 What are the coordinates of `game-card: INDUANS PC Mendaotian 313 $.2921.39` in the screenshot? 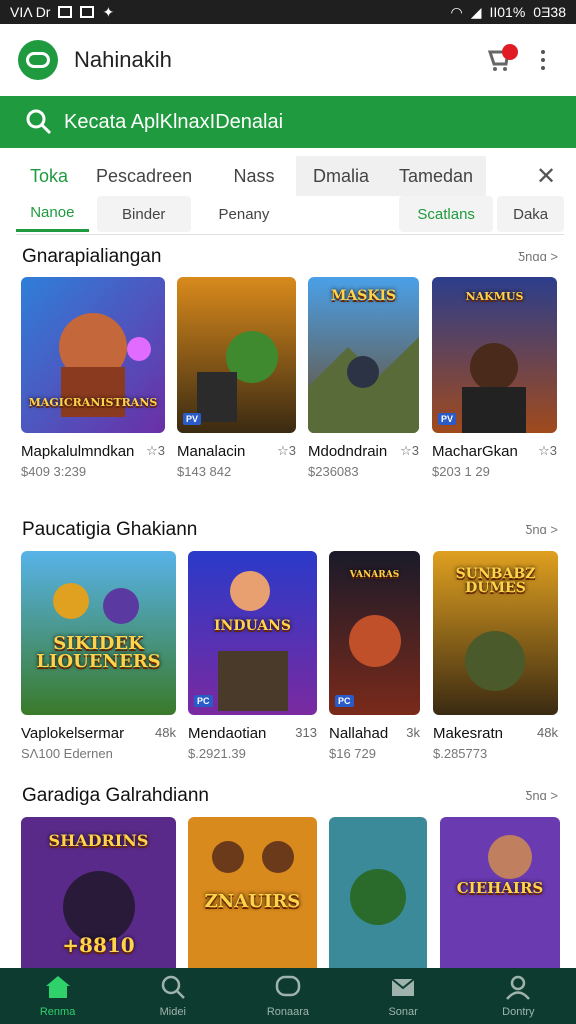 It's located at (252, 656).